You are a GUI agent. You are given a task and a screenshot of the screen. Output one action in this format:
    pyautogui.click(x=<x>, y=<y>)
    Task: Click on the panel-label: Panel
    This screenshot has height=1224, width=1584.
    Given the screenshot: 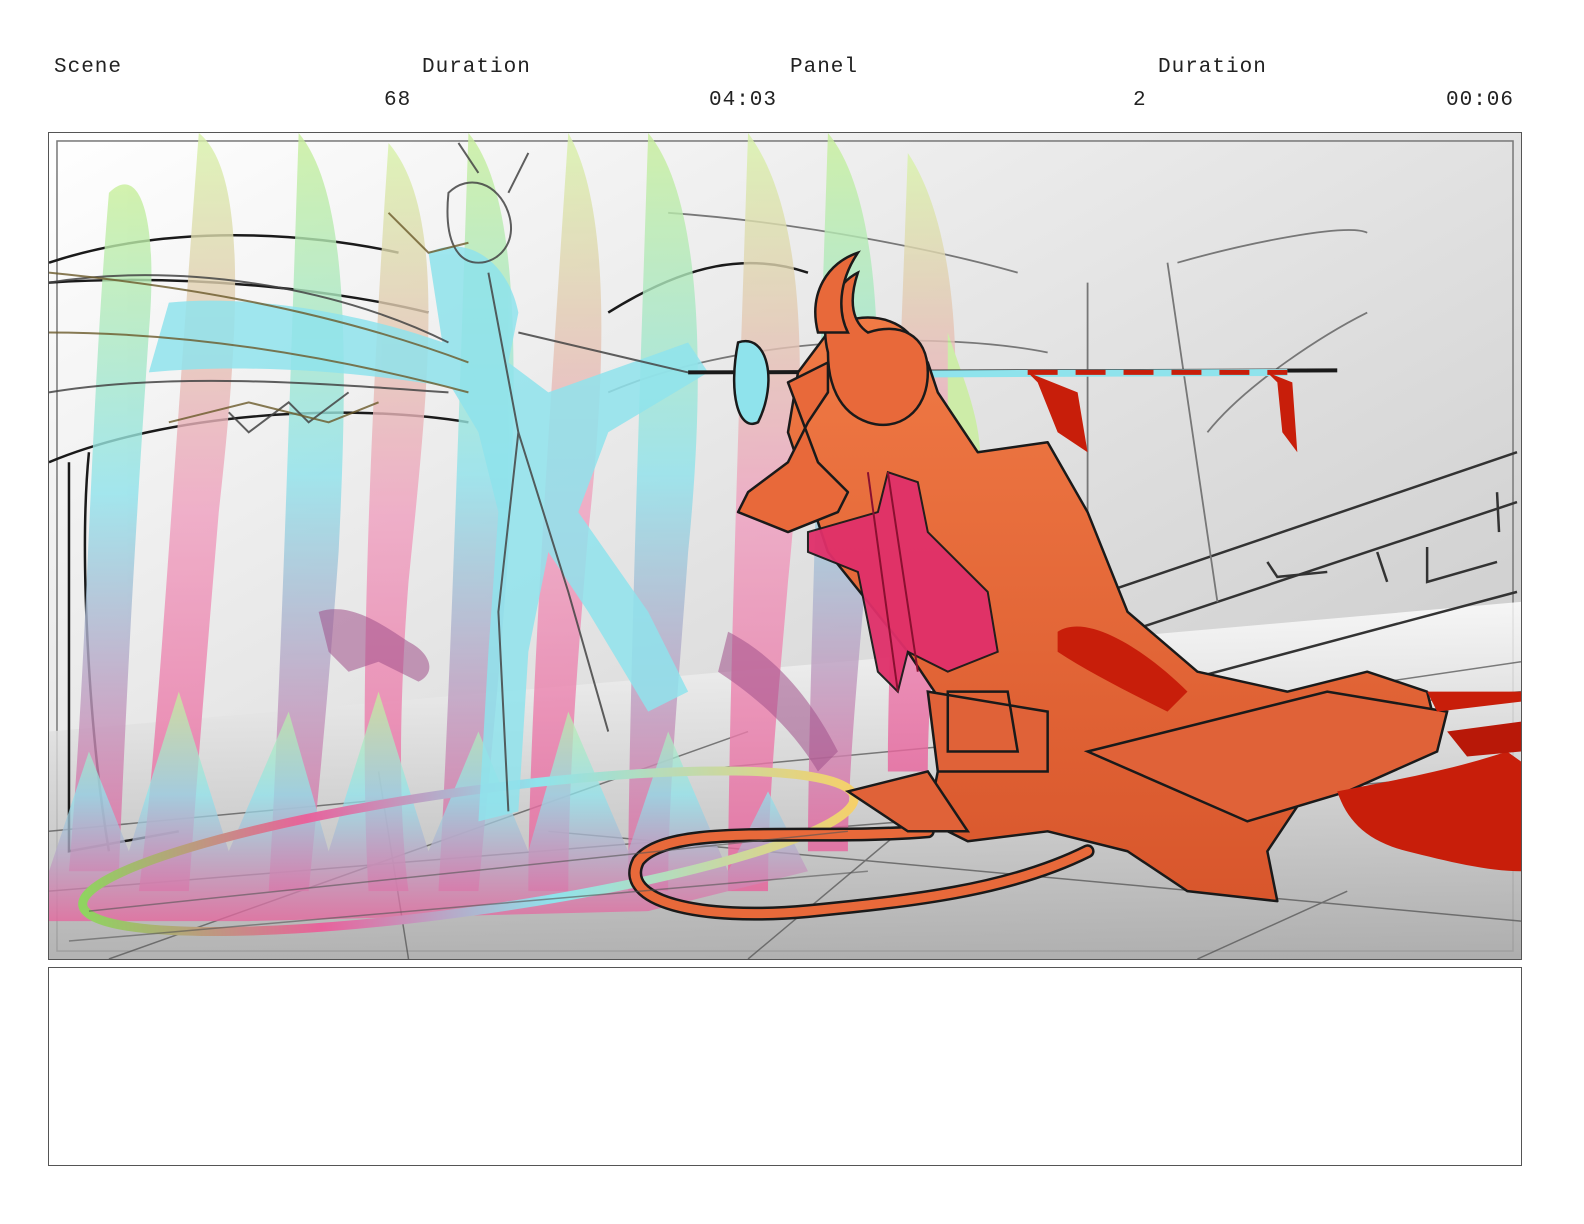 What is the action you would take?
    pyautogui.click(x=824, y=67)
    